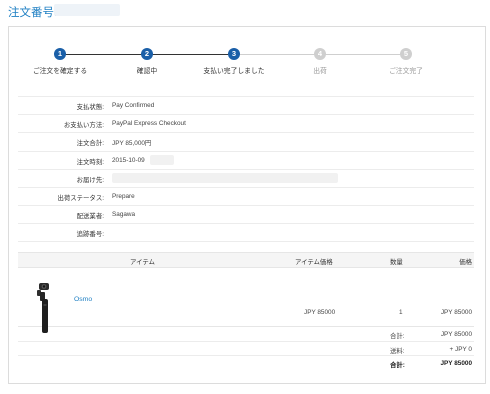 The width and height of the screenshot is (490, 394). Describe the element at coordinates (401, 312) in the screenshot. I see `item-quantity: 1` at that location.